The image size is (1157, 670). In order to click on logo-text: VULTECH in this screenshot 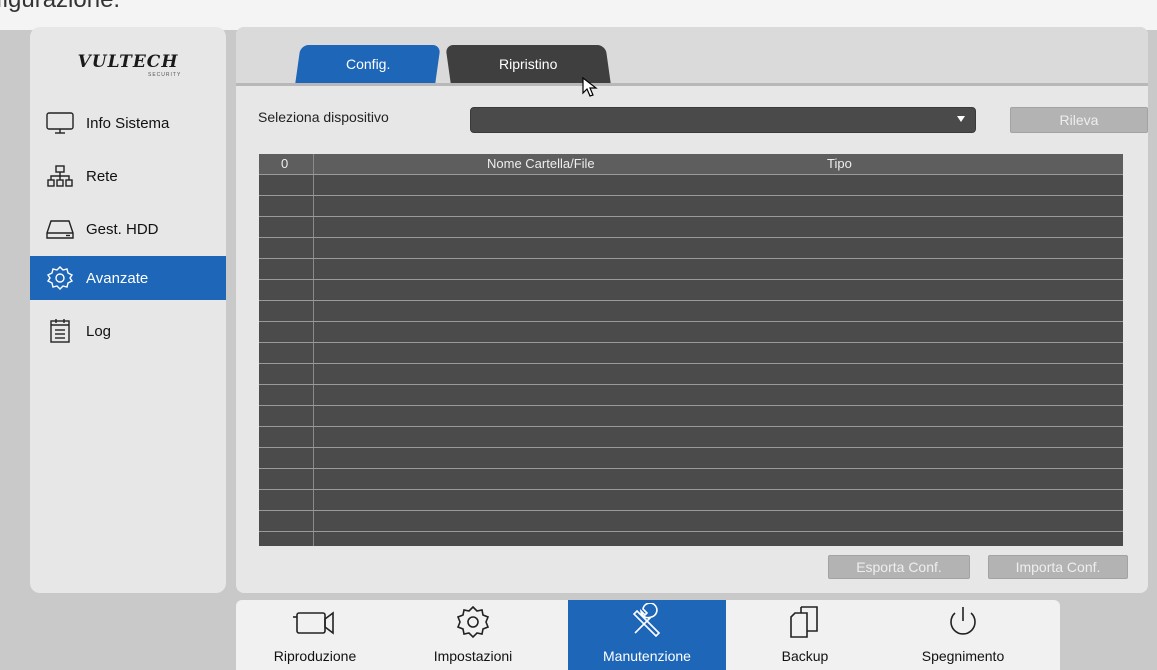, I will do `click(128, 62)`.